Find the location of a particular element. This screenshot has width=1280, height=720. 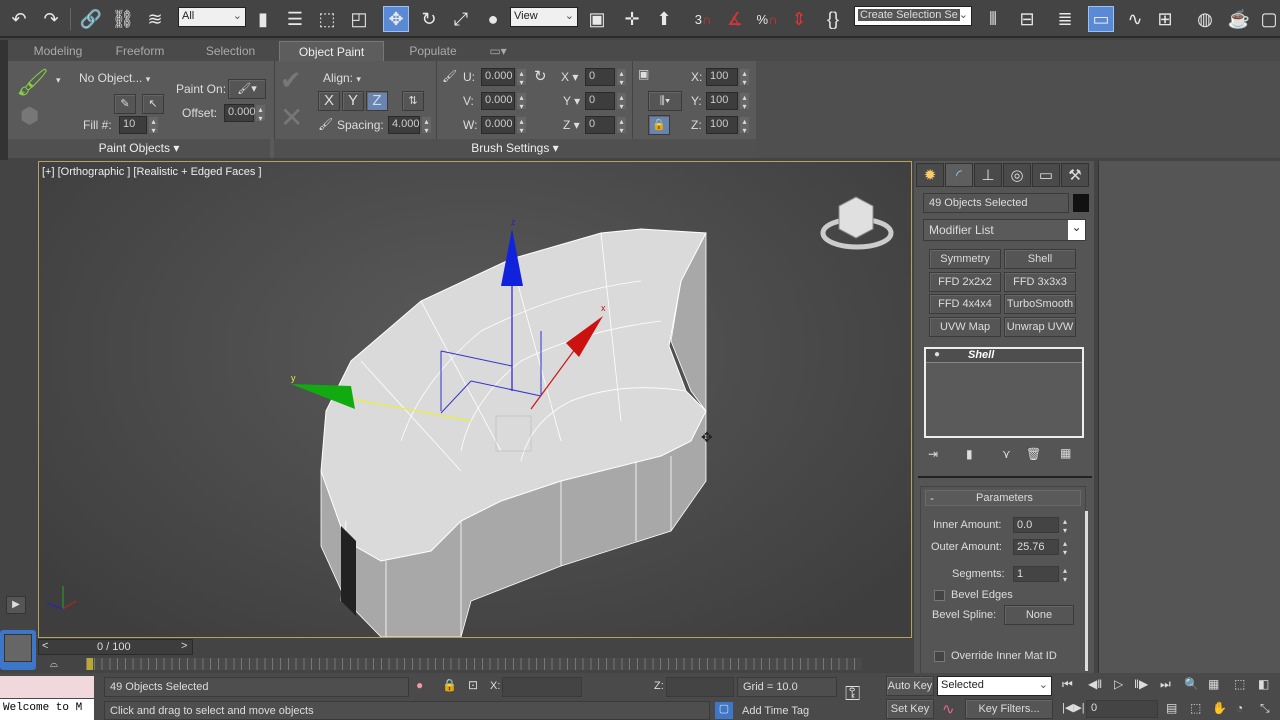

align-icon: ⊟ is located at coordinates (1027, 19).